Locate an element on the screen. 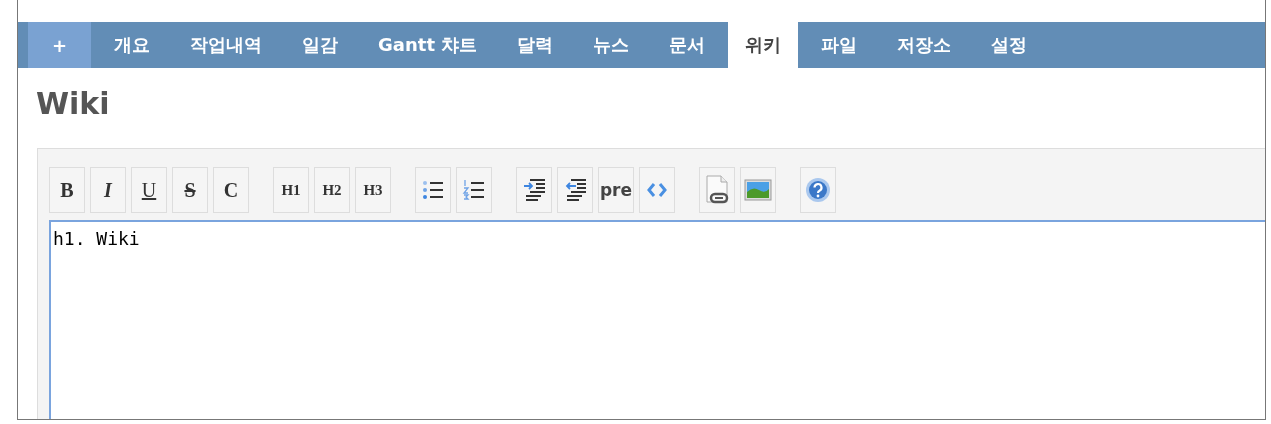 The width and height of the screenshot is (1271, 424). bulleted-list-icon is located at coordinates (433, 190).